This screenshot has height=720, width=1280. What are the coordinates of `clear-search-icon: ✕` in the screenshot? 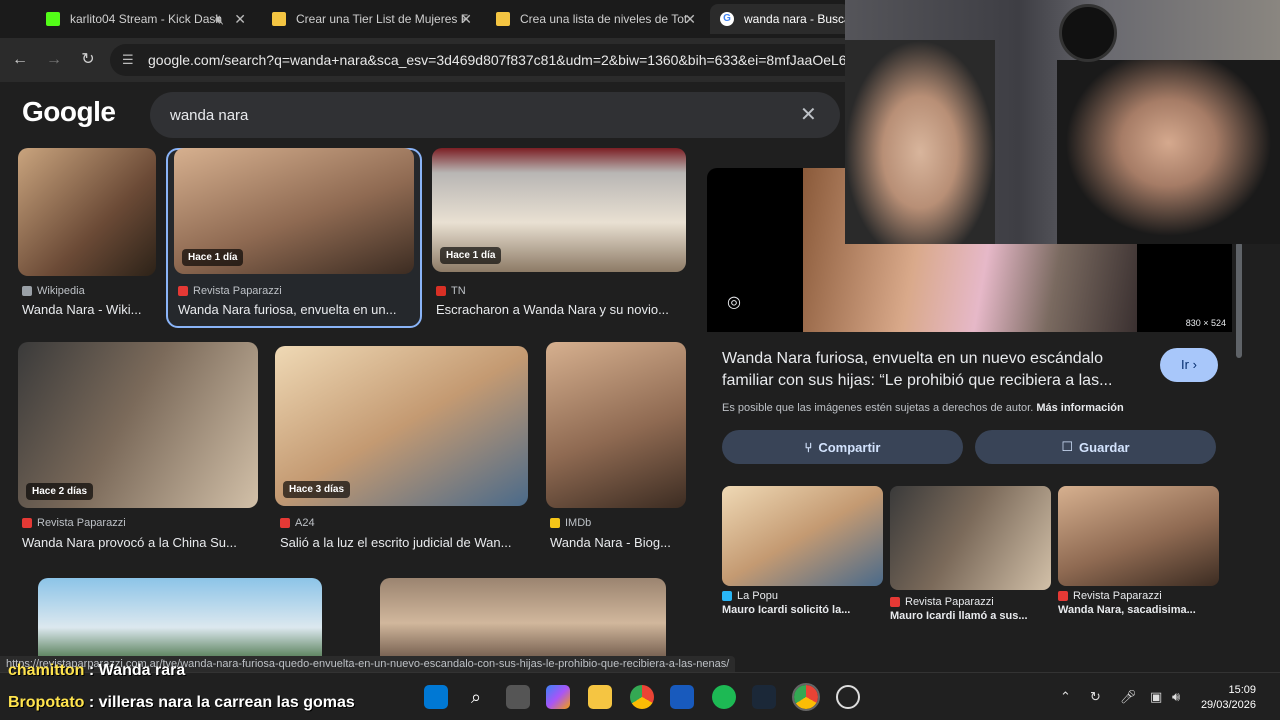 It's located at (808, 115).